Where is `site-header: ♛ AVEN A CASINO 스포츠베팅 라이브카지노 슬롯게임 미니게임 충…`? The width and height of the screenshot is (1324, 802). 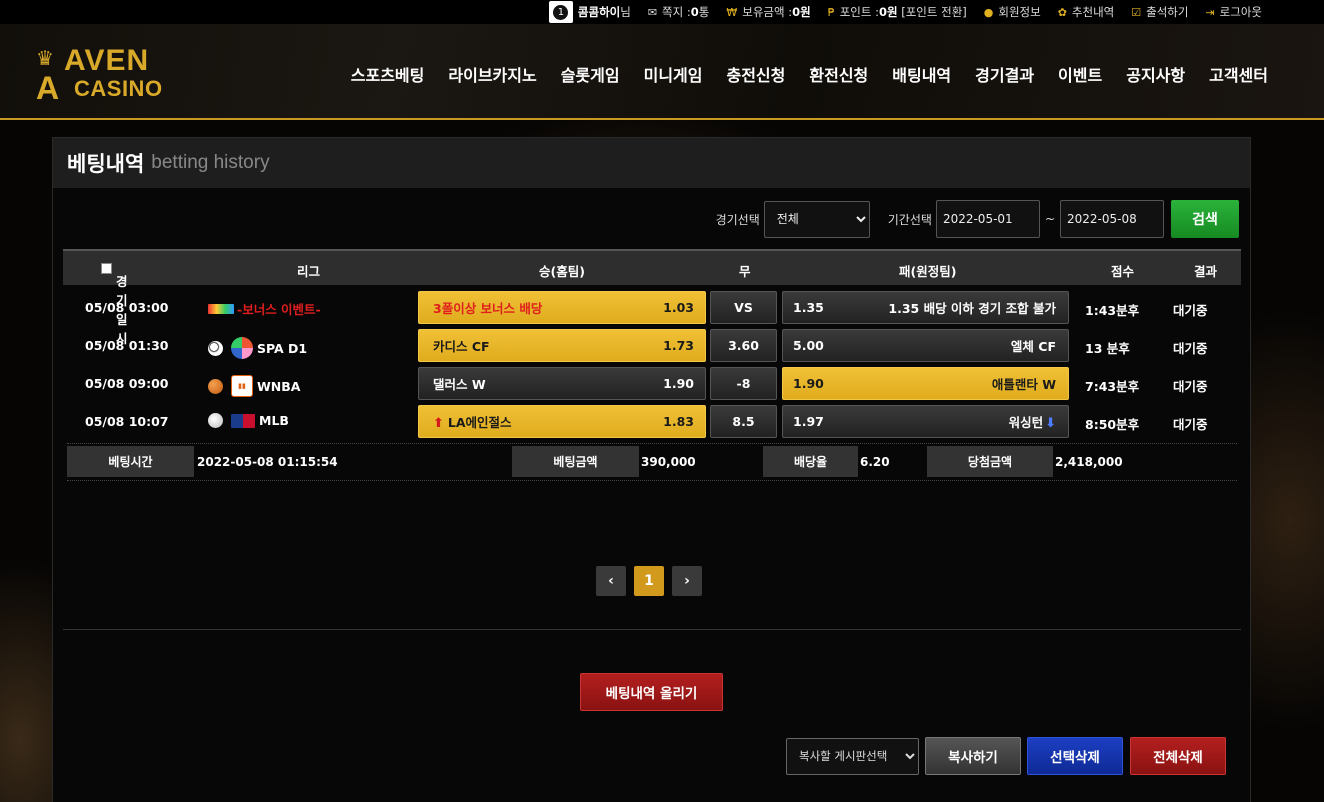 site-header: ♛ AVEN A CASINO 스포츠베팅 라이브카지노 슬롯게임 미니게임 충… is located at coordinates (662, 72).